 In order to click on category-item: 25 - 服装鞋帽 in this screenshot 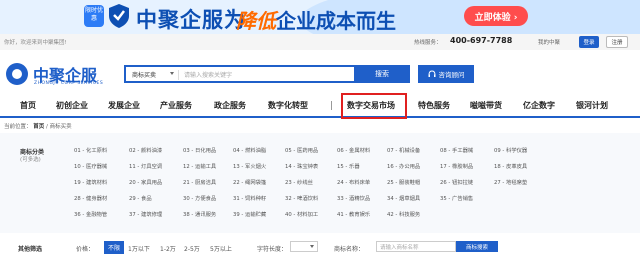, I will do `click(403, 182)`.